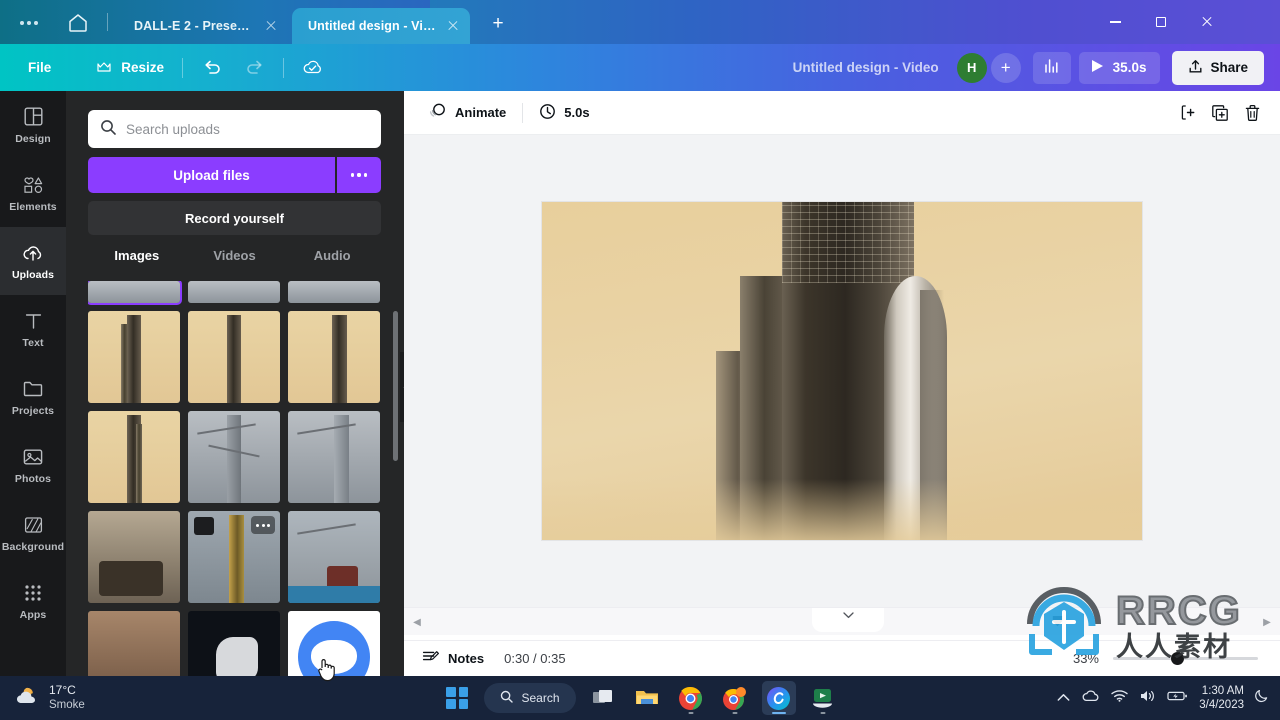 The image size is (1280, 720). I want to click on window-minimize-button, so click(1115, 22).